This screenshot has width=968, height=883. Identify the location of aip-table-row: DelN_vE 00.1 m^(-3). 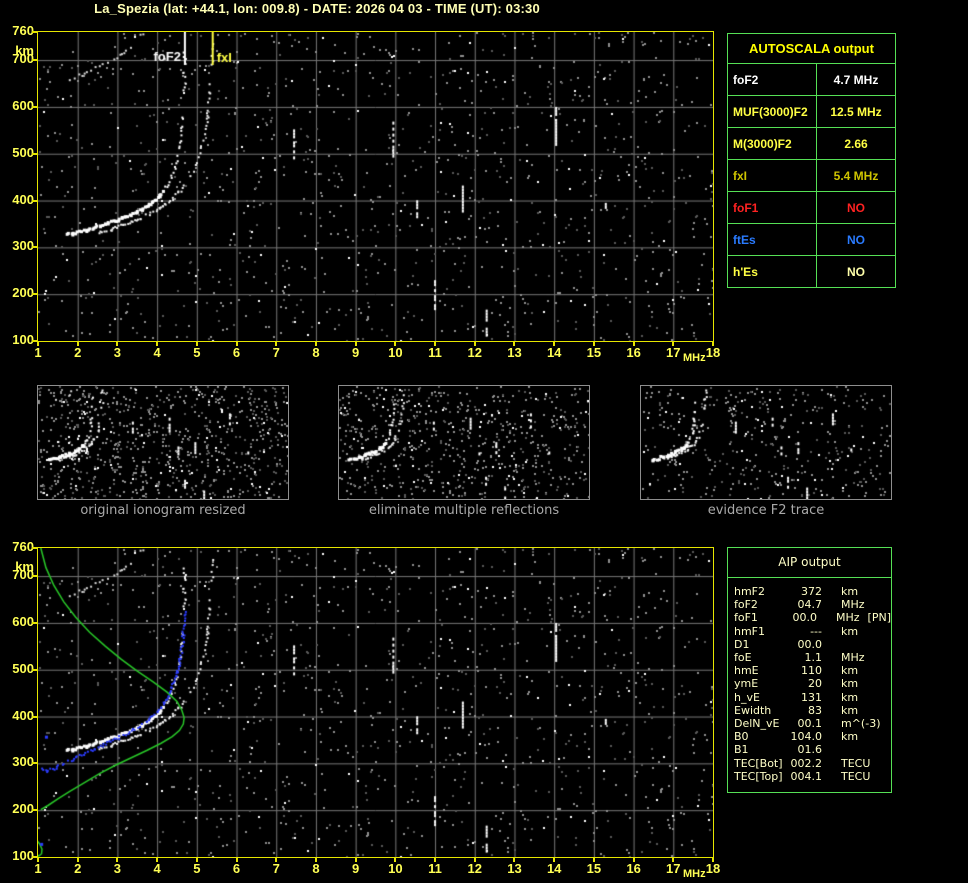
(809, 723).